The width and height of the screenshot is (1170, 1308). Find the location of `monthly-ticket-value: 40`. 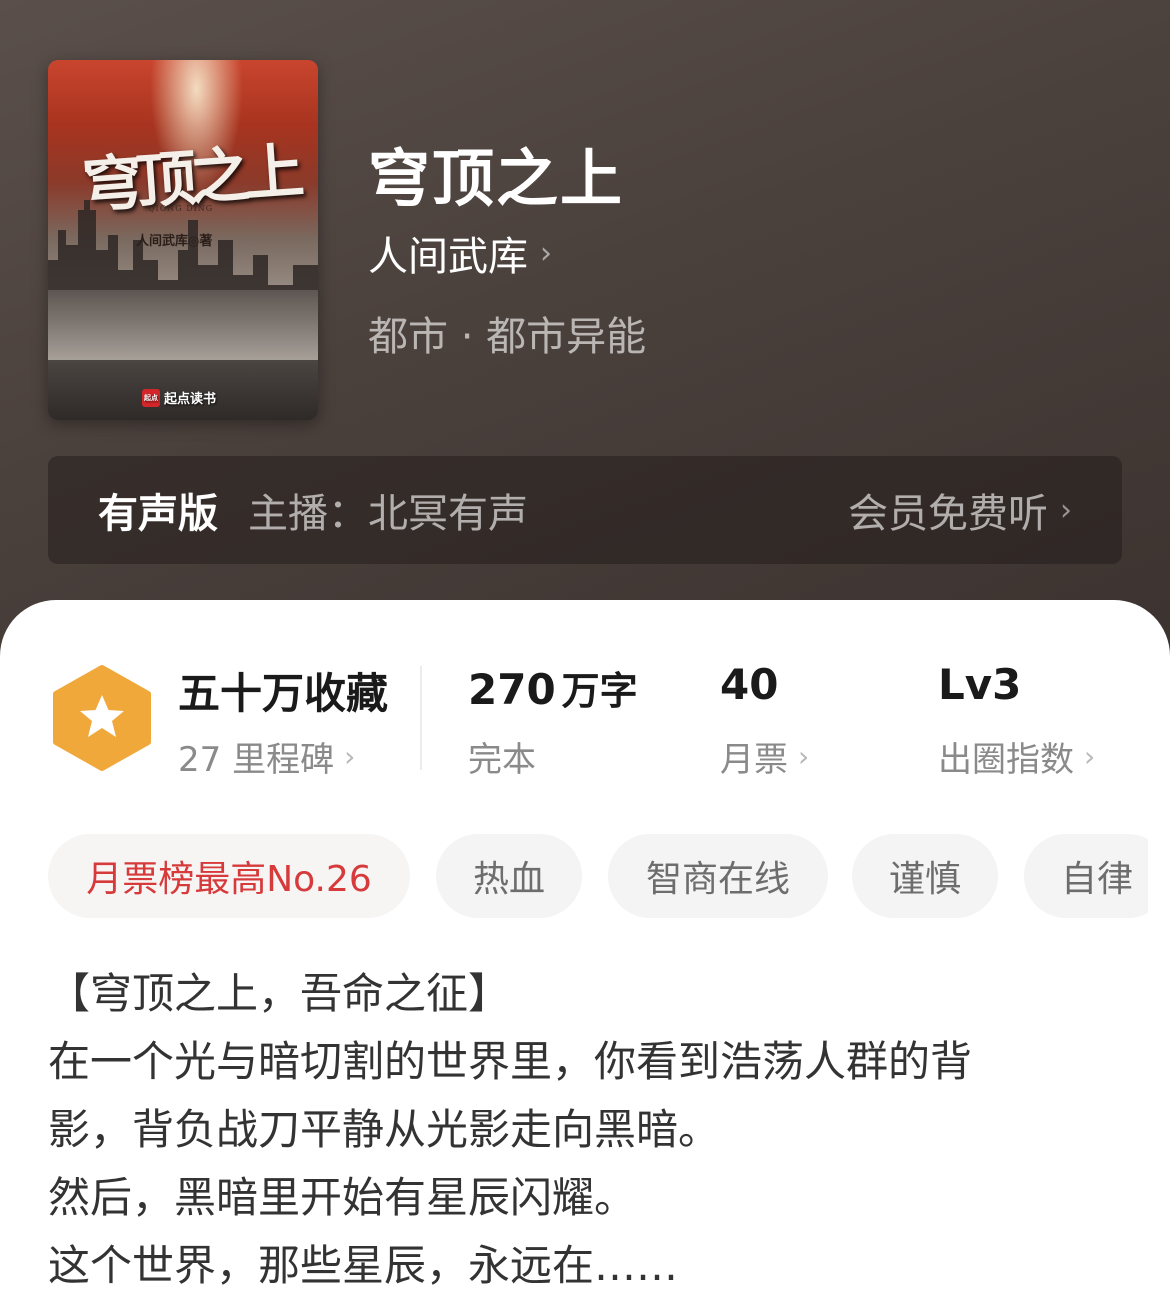

monthly-ticket-value: 40 is located at coordinates (749, 684).